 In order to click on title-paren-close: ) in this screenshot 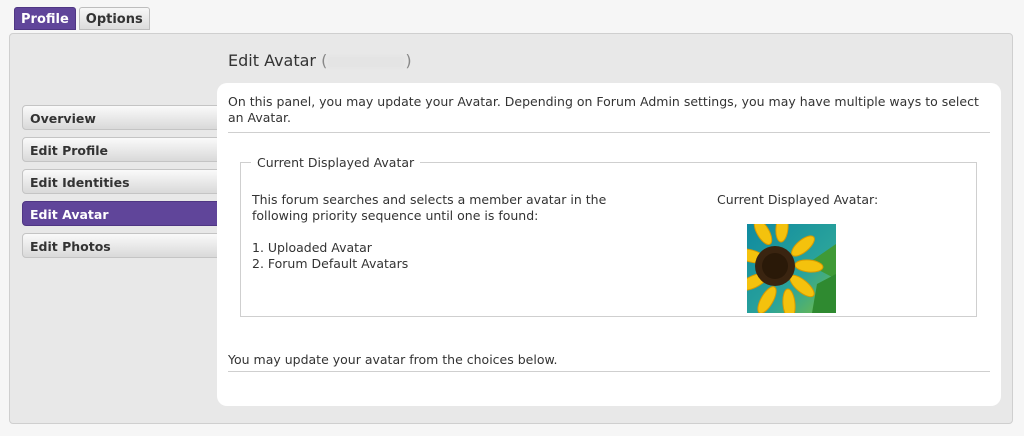, I will do `click(408, 60)`.